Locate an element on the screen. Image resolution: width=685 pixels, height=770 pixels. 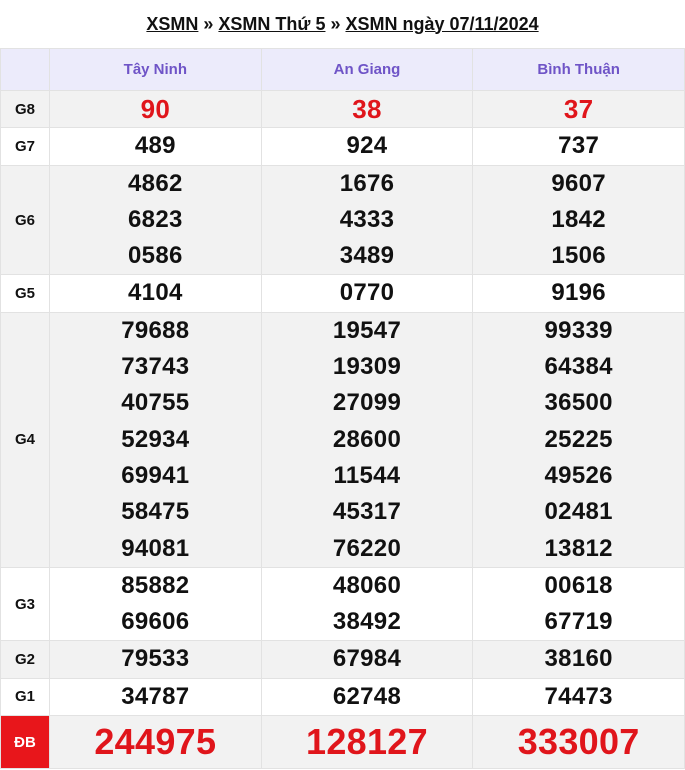
prize-cell: 62748 is located at coordinates (367, 697).